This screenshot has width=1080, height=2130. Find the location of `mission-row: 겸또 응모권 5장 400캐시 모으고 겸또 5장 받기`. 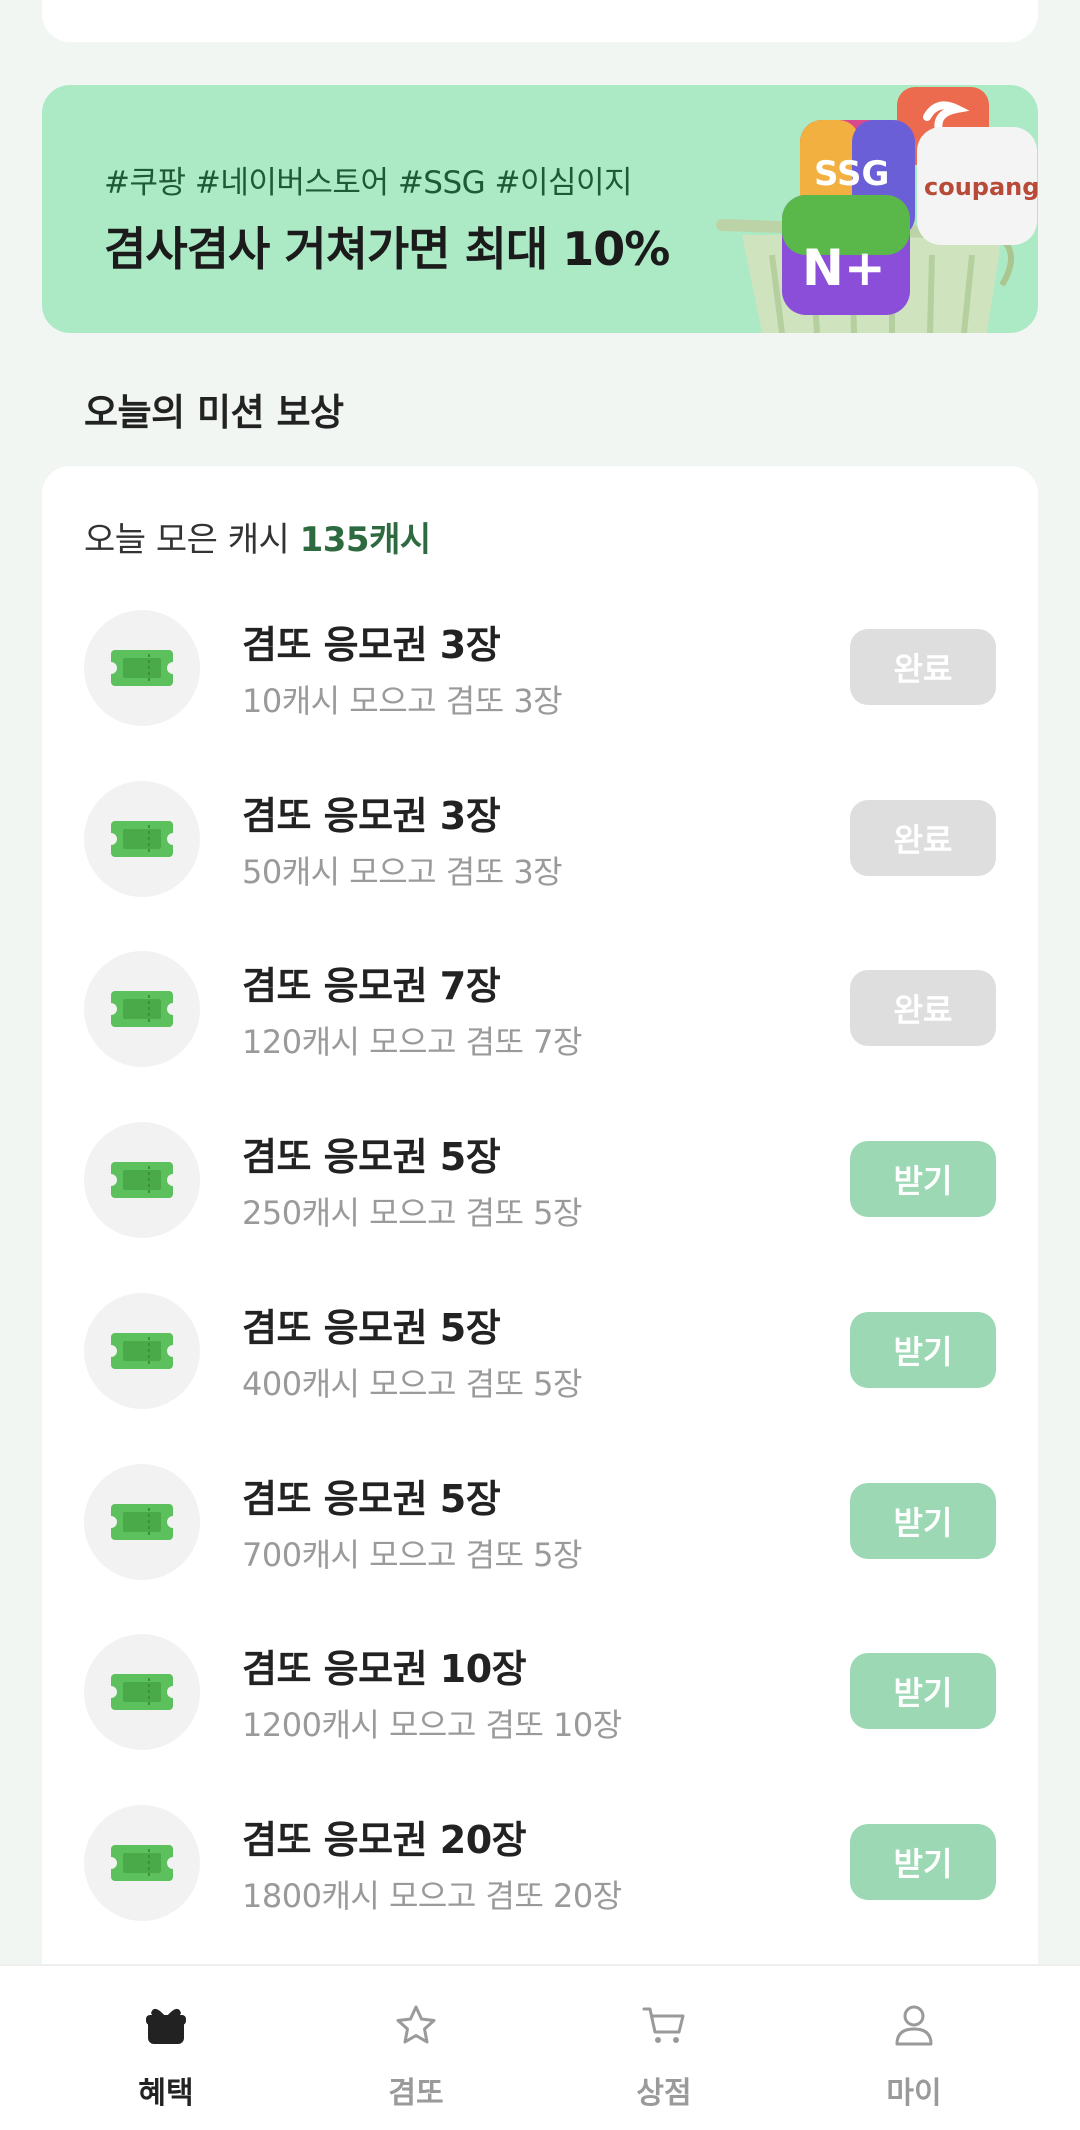

mission-row: 겸또 응모권 5장 400캐시 모으고 겸또 5장 받기 is located at coordinates (540, 1367).